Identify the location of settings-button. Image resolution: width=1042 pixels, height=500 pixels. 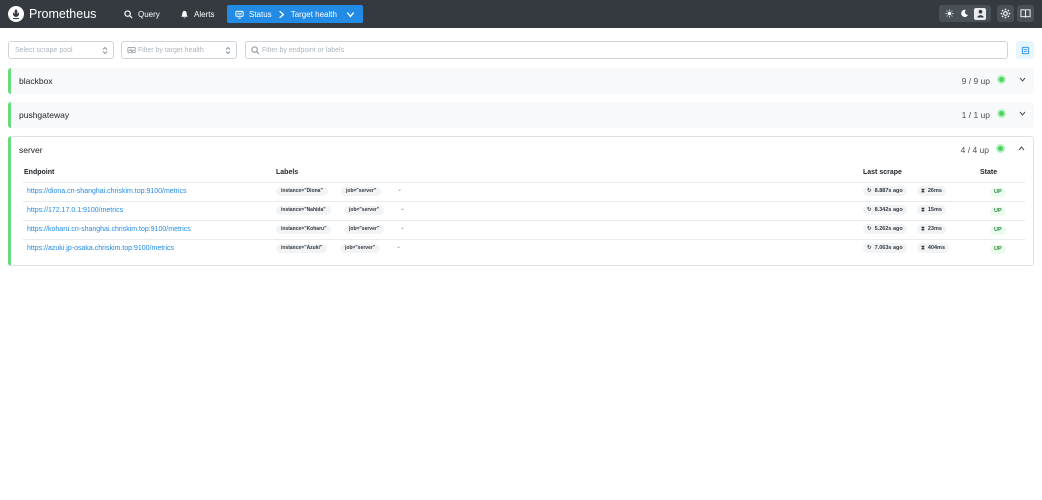
(1005, 13).